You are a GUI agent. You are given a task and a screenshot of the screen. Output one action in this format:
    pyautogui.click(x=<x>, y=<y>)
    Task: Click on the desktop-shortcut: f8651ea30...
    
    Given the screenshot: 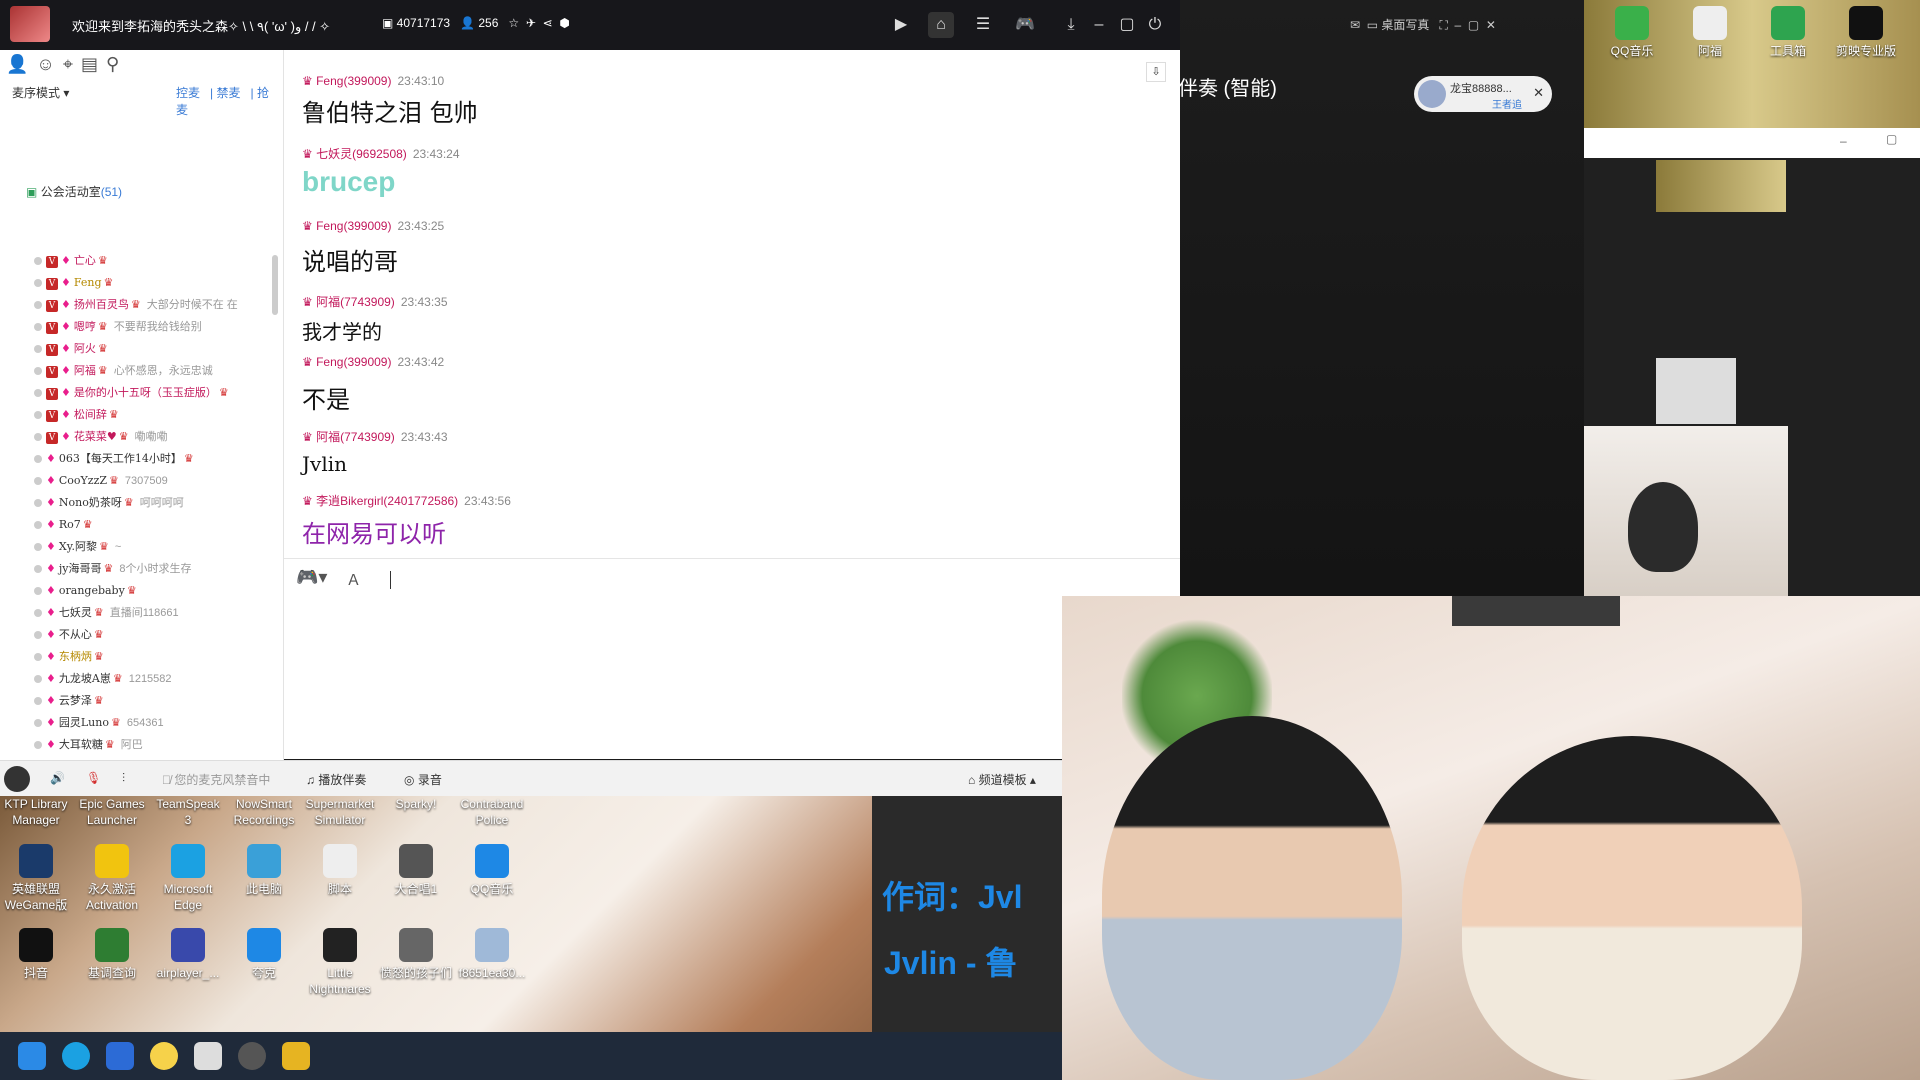 What is the action you would take?
    pyautogui.click(x=492, y=954)
    